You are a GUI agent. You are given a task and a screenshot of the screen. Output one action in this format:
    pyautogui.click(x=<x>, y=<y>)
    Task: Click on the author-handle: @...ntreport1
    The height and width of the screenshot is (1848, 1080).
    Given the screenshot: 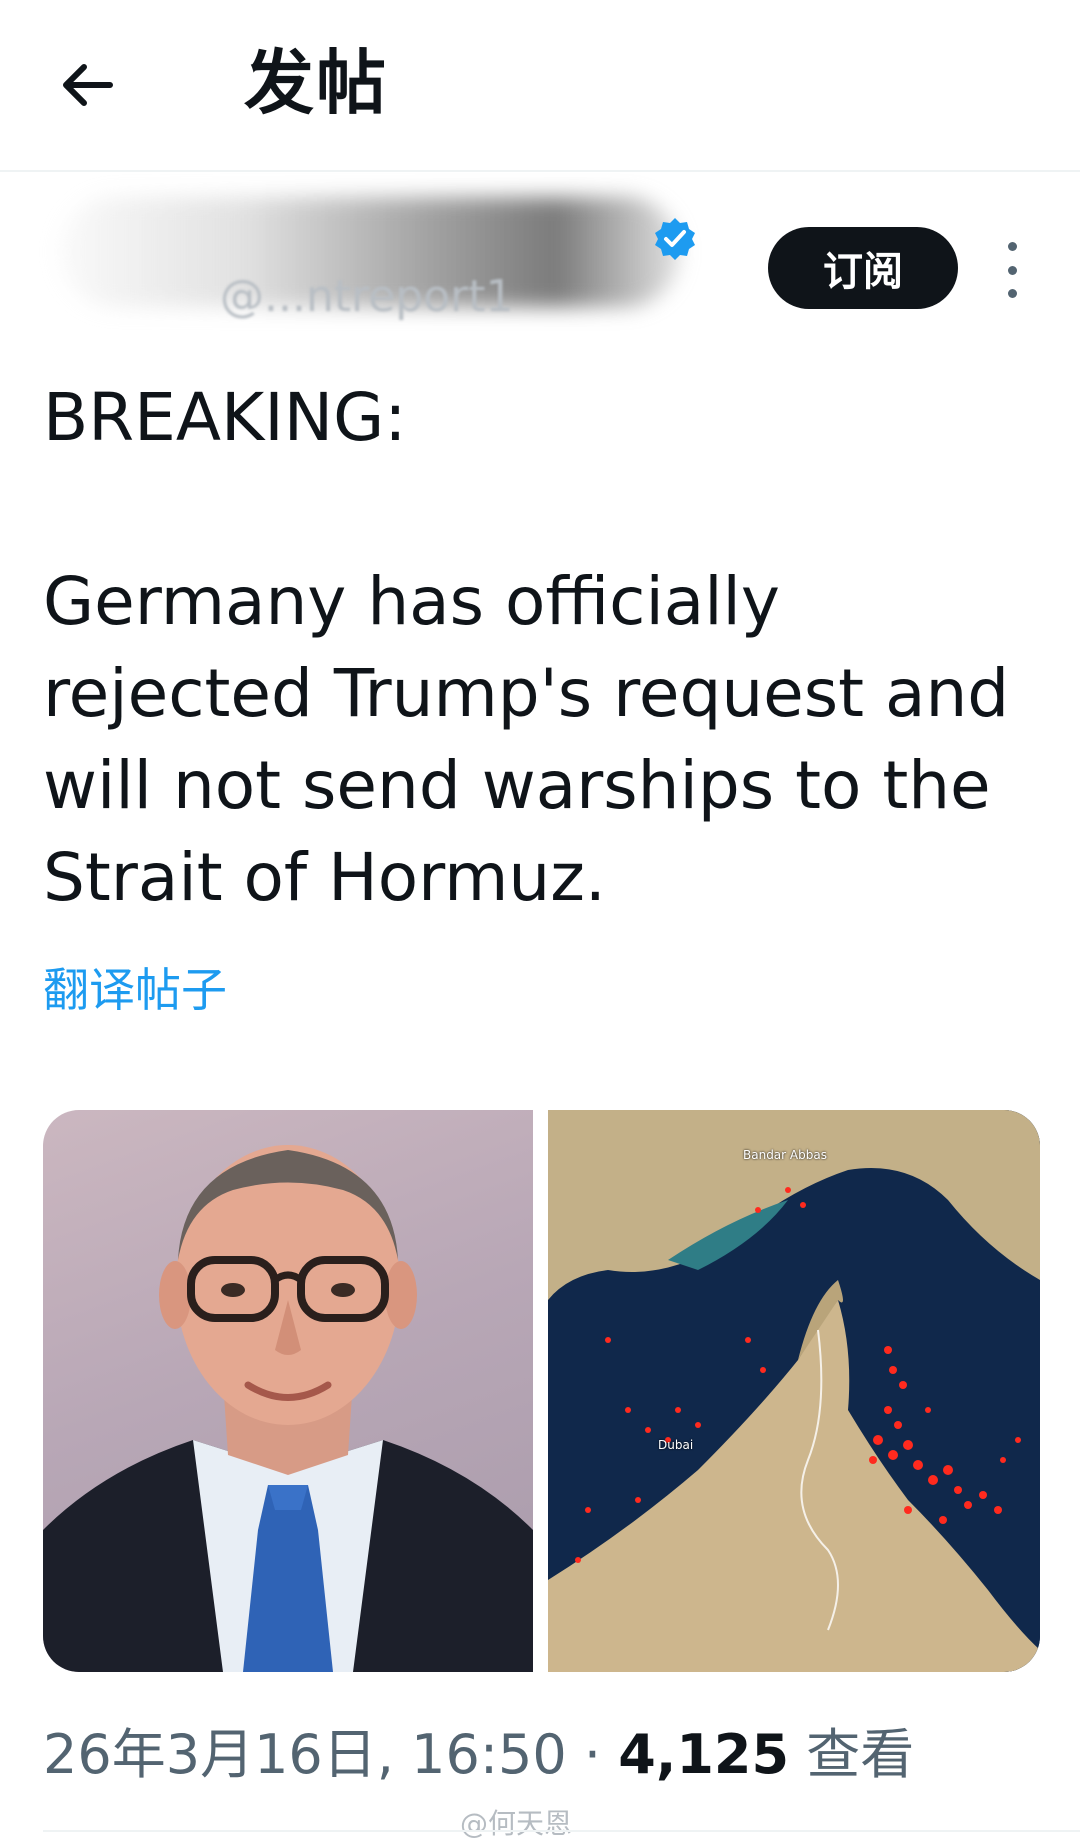 What is the action you would take?
    pyautogui.click(x=366, y=297)
    